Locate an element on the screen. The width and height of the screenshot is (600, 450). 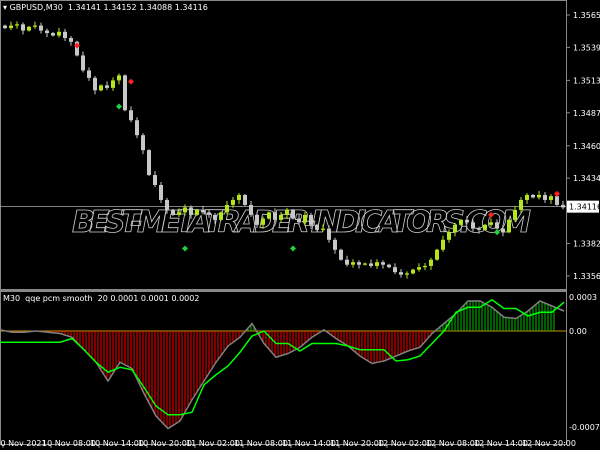
indicator-tick-label: -0.0007 is located at coordinates (584, 427).